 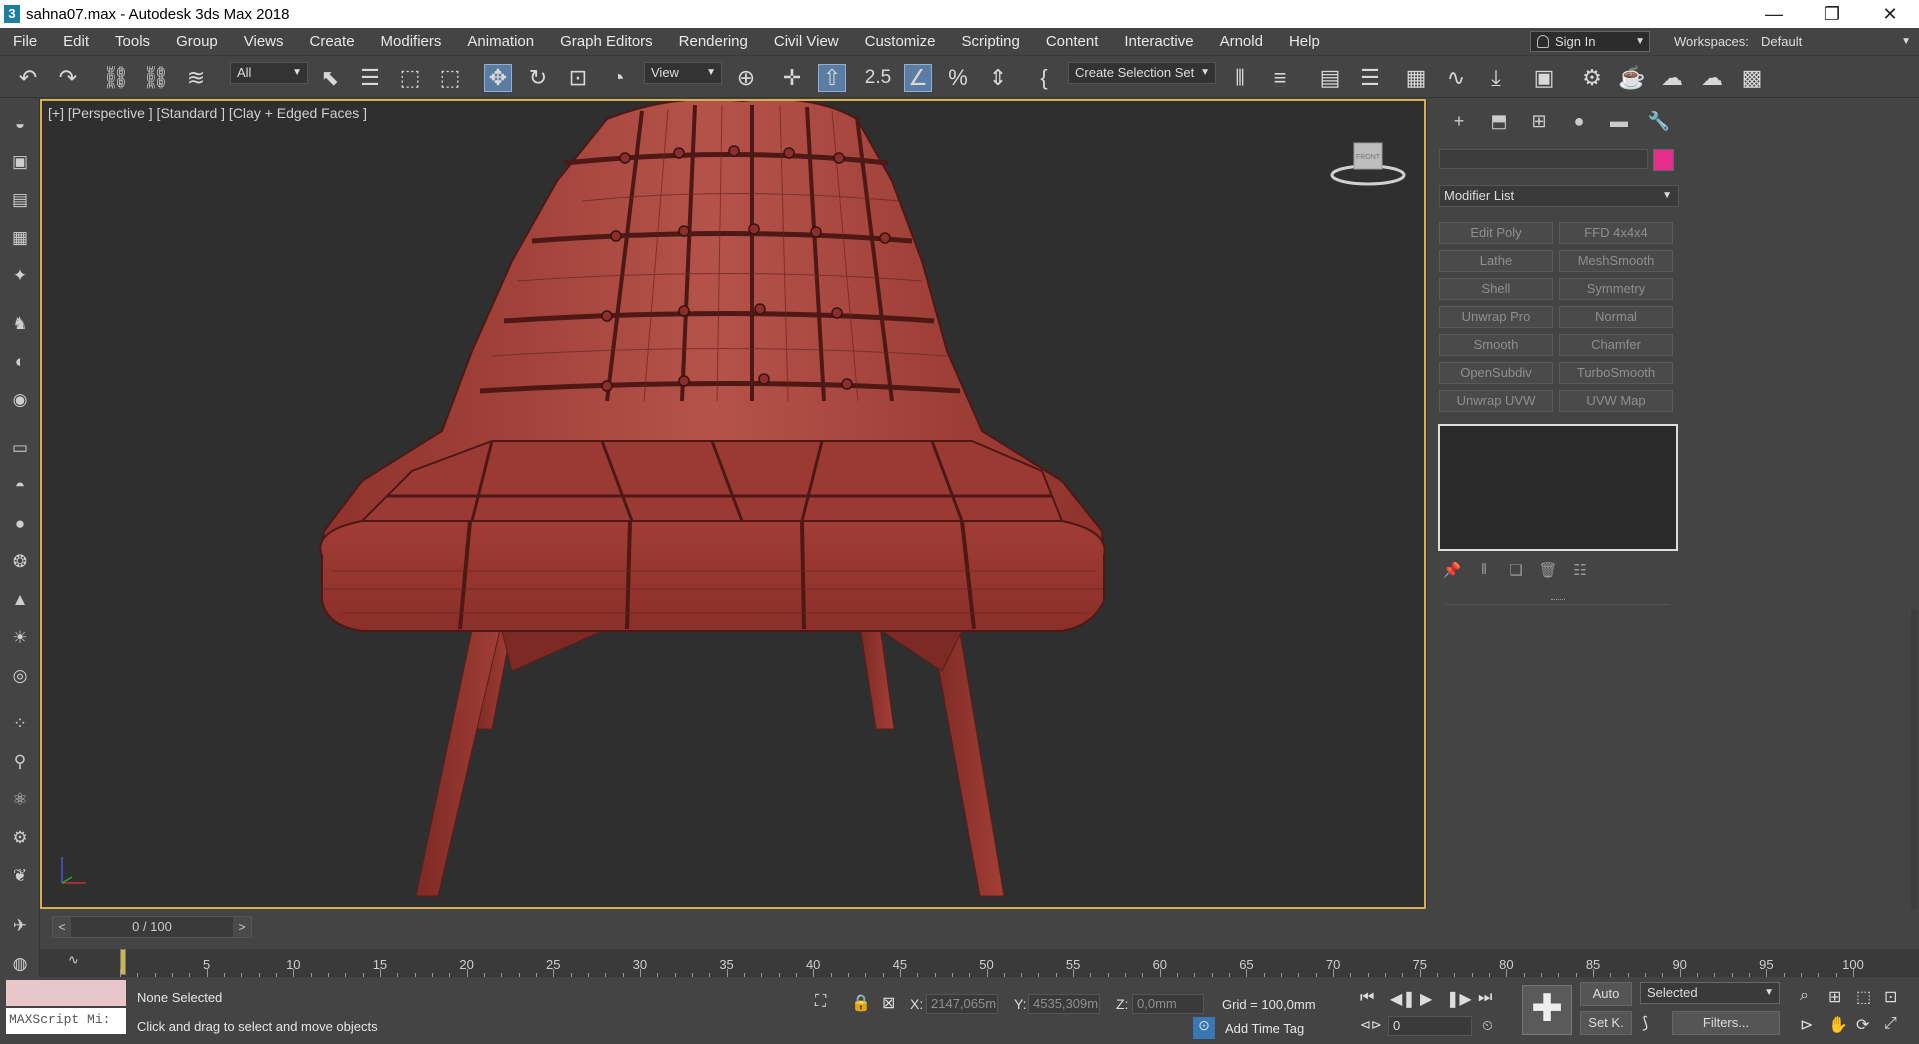 I want to click on menu-civil-view: Civil View, so click(x=806, y=42).